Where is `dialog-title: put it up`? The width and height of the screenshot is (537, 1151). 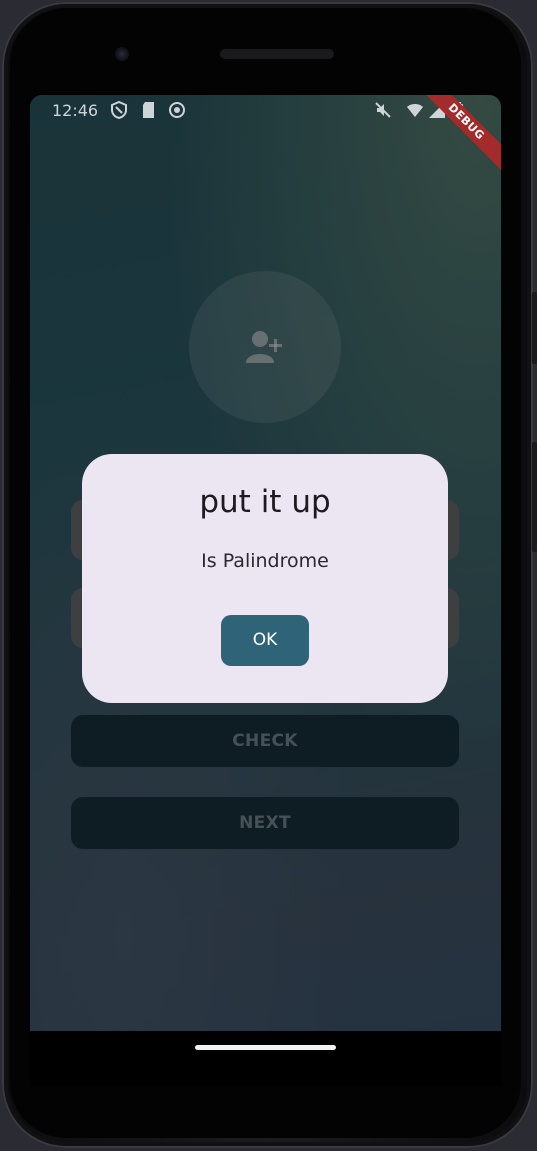 dialog-title: put it up is located at coordinates (265, 502).